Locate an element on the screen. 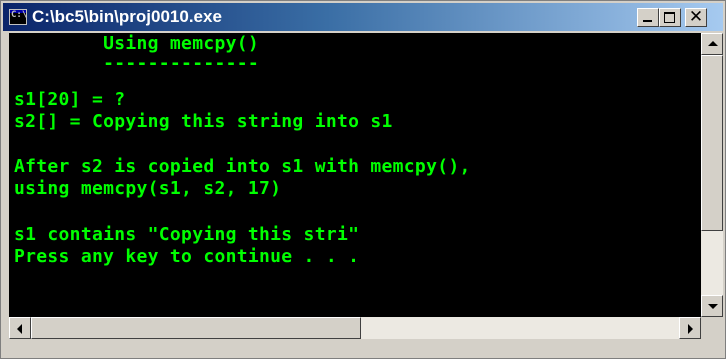 The image size is (726, 359). arrow-right-icon is located at coordinates (690, 329).